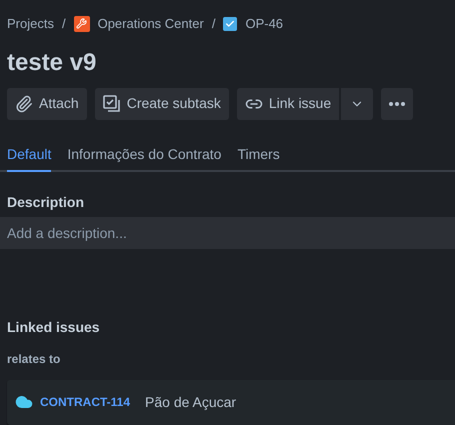 The width and height of the screenshot is (455, 425). Describe the element at coordinates (144, 158) in the screenshot. I see `tab: Informações do Contrato` at that location.